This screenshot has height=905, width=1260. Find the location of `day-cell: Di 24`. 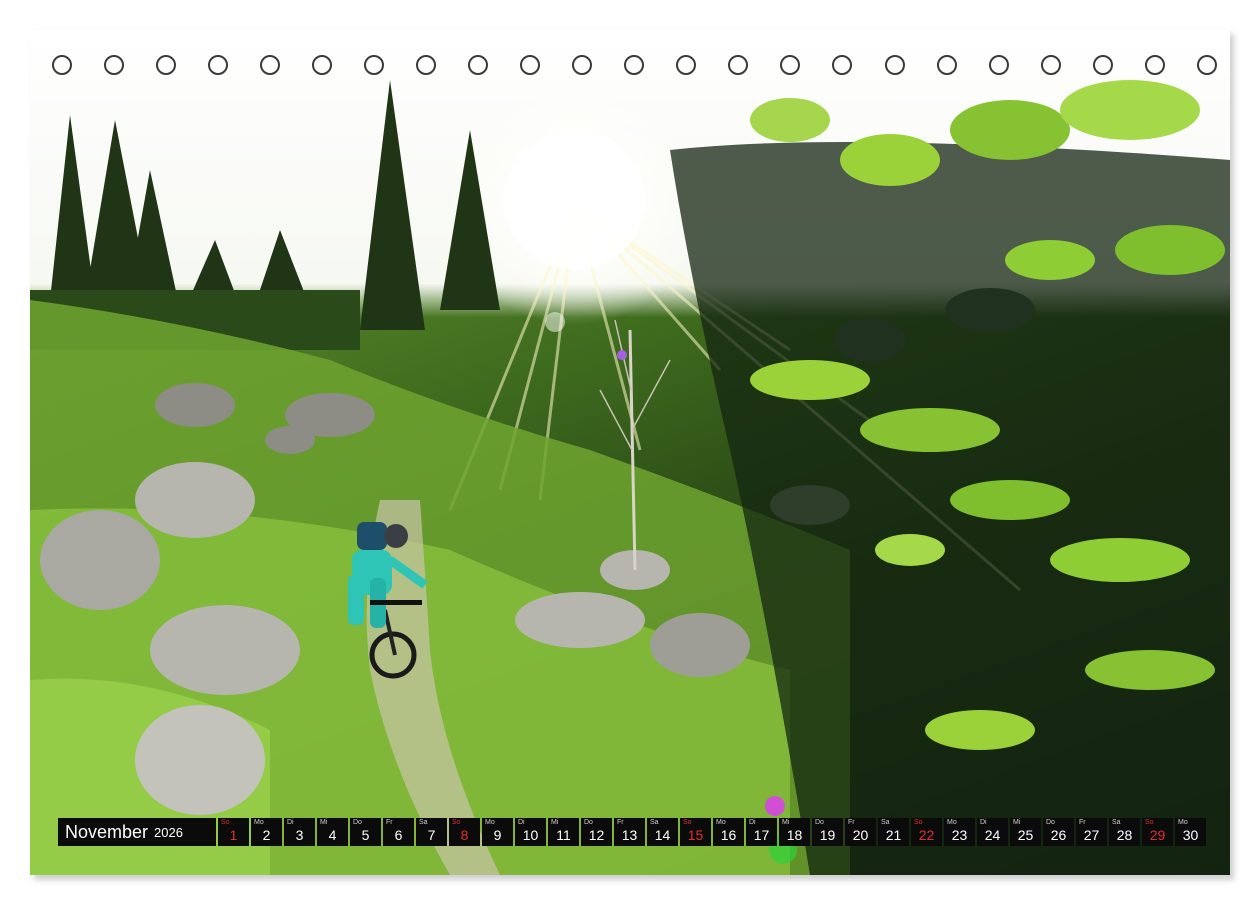

day-cell: Di 24 is located at coordinates (992, 832).